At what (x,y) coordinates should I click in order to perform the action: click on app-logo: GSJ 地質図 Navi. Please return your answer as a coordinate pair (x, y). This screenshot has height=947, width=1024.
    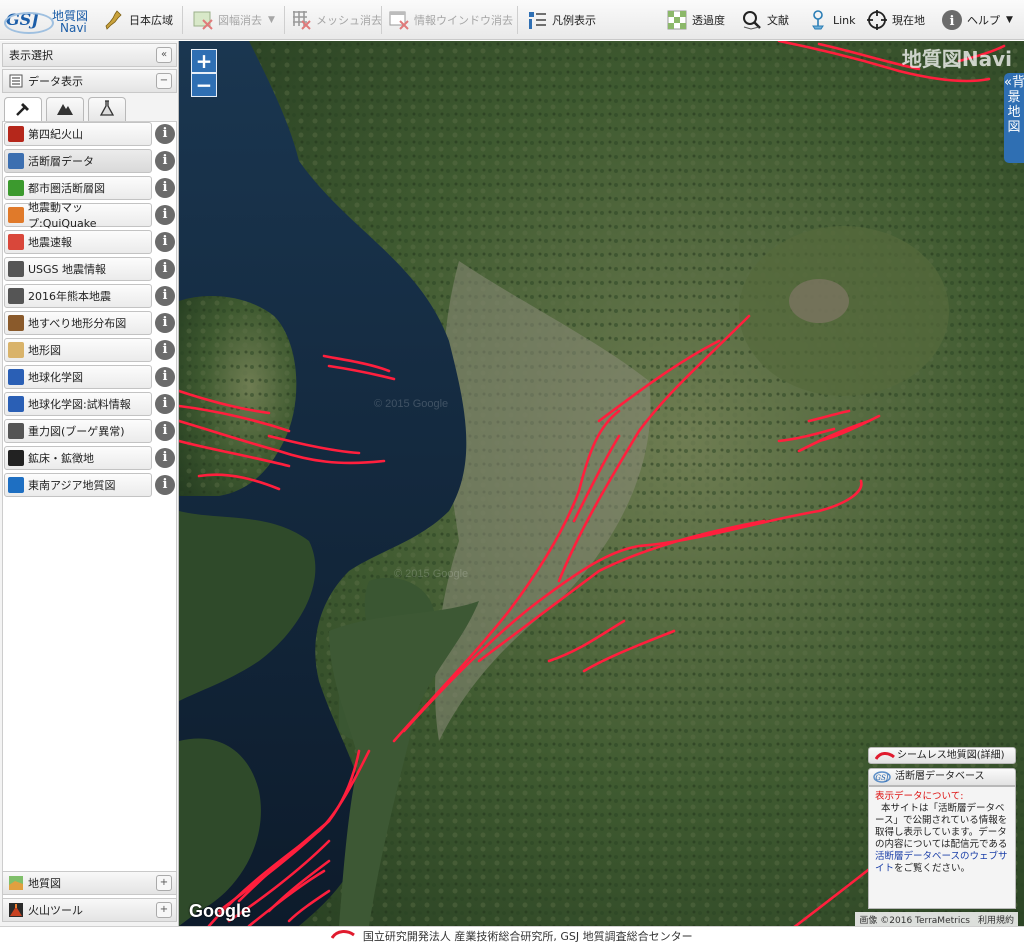
    Looking at the image, I should click on (47, 20).